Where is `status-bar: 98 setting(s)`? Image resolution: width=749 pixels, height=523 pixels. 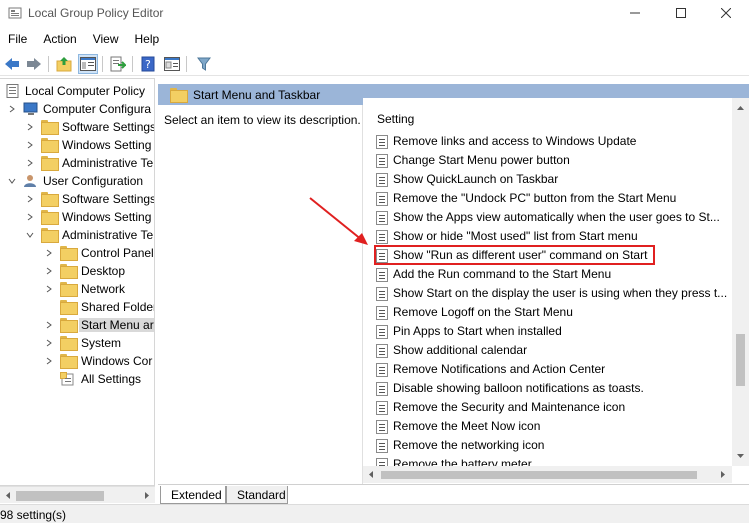
status-bar: 98 setting(s) is located at coordinates (374, 513).